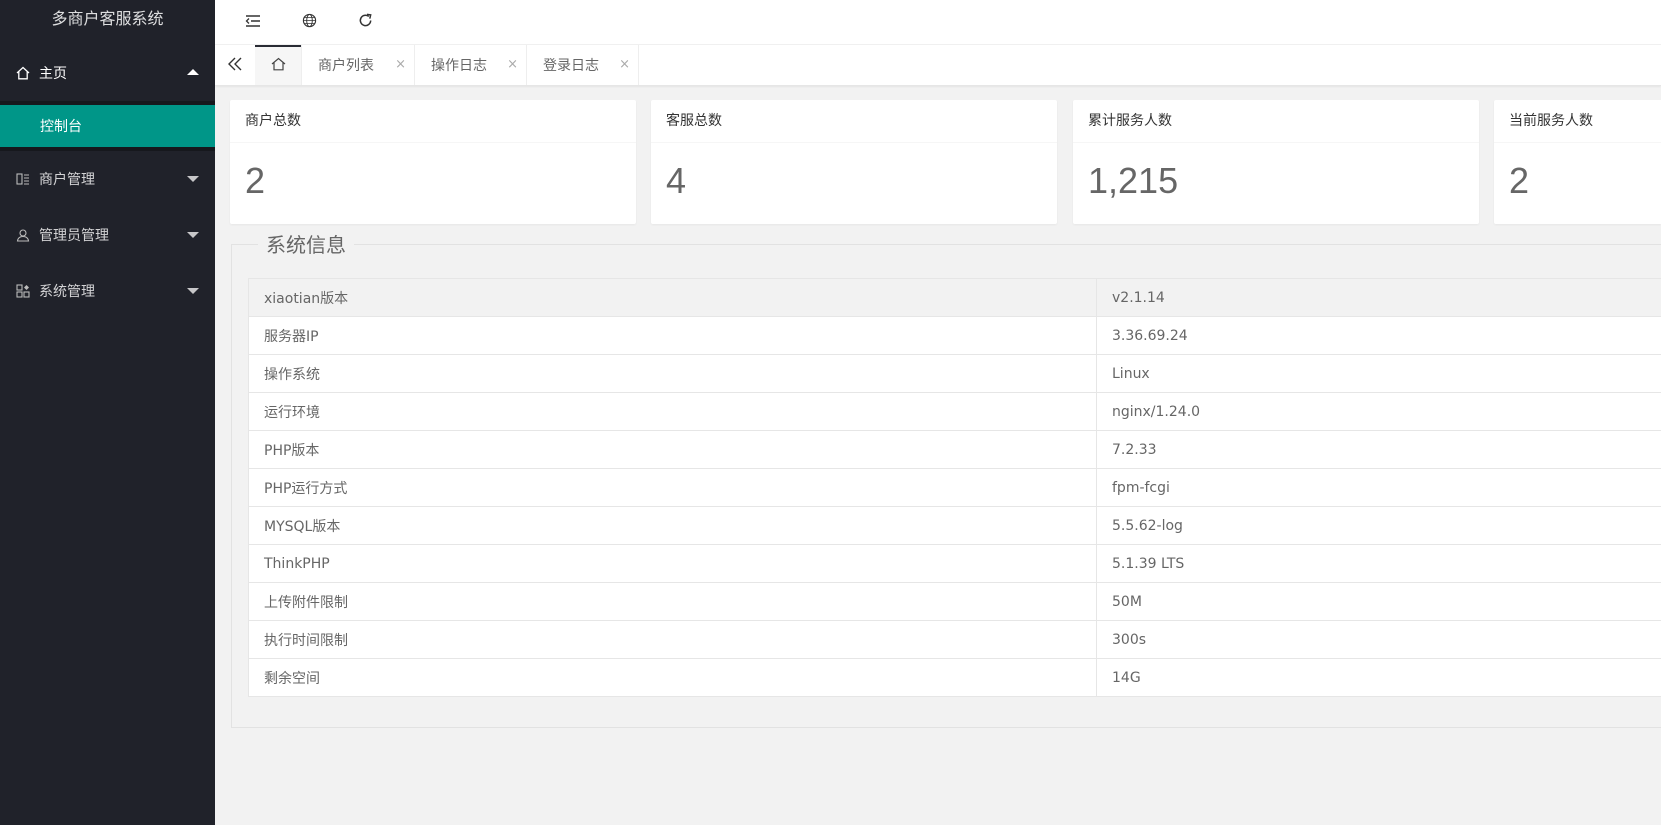 The image size is (1661, 825). I want to click on tab-merchant-list: 商户列表 ×, so click(358, 65).